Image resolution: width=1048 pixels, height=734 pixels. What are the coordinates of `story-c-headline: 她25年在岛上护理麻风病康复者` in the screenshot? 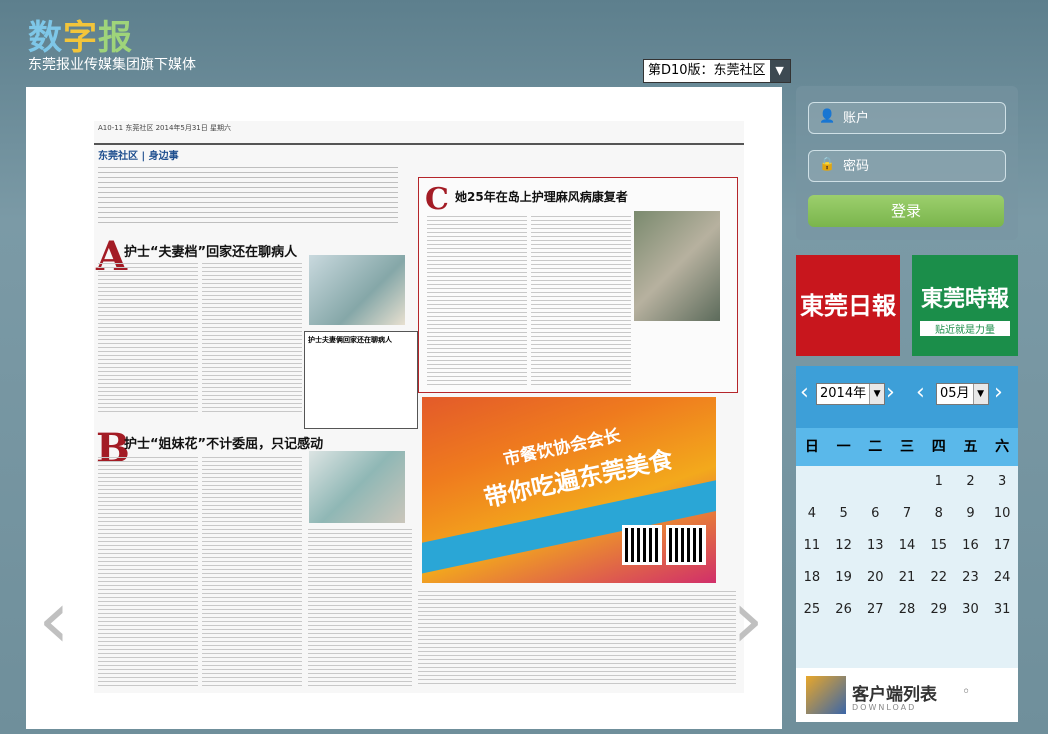 It's located at (541, 196).